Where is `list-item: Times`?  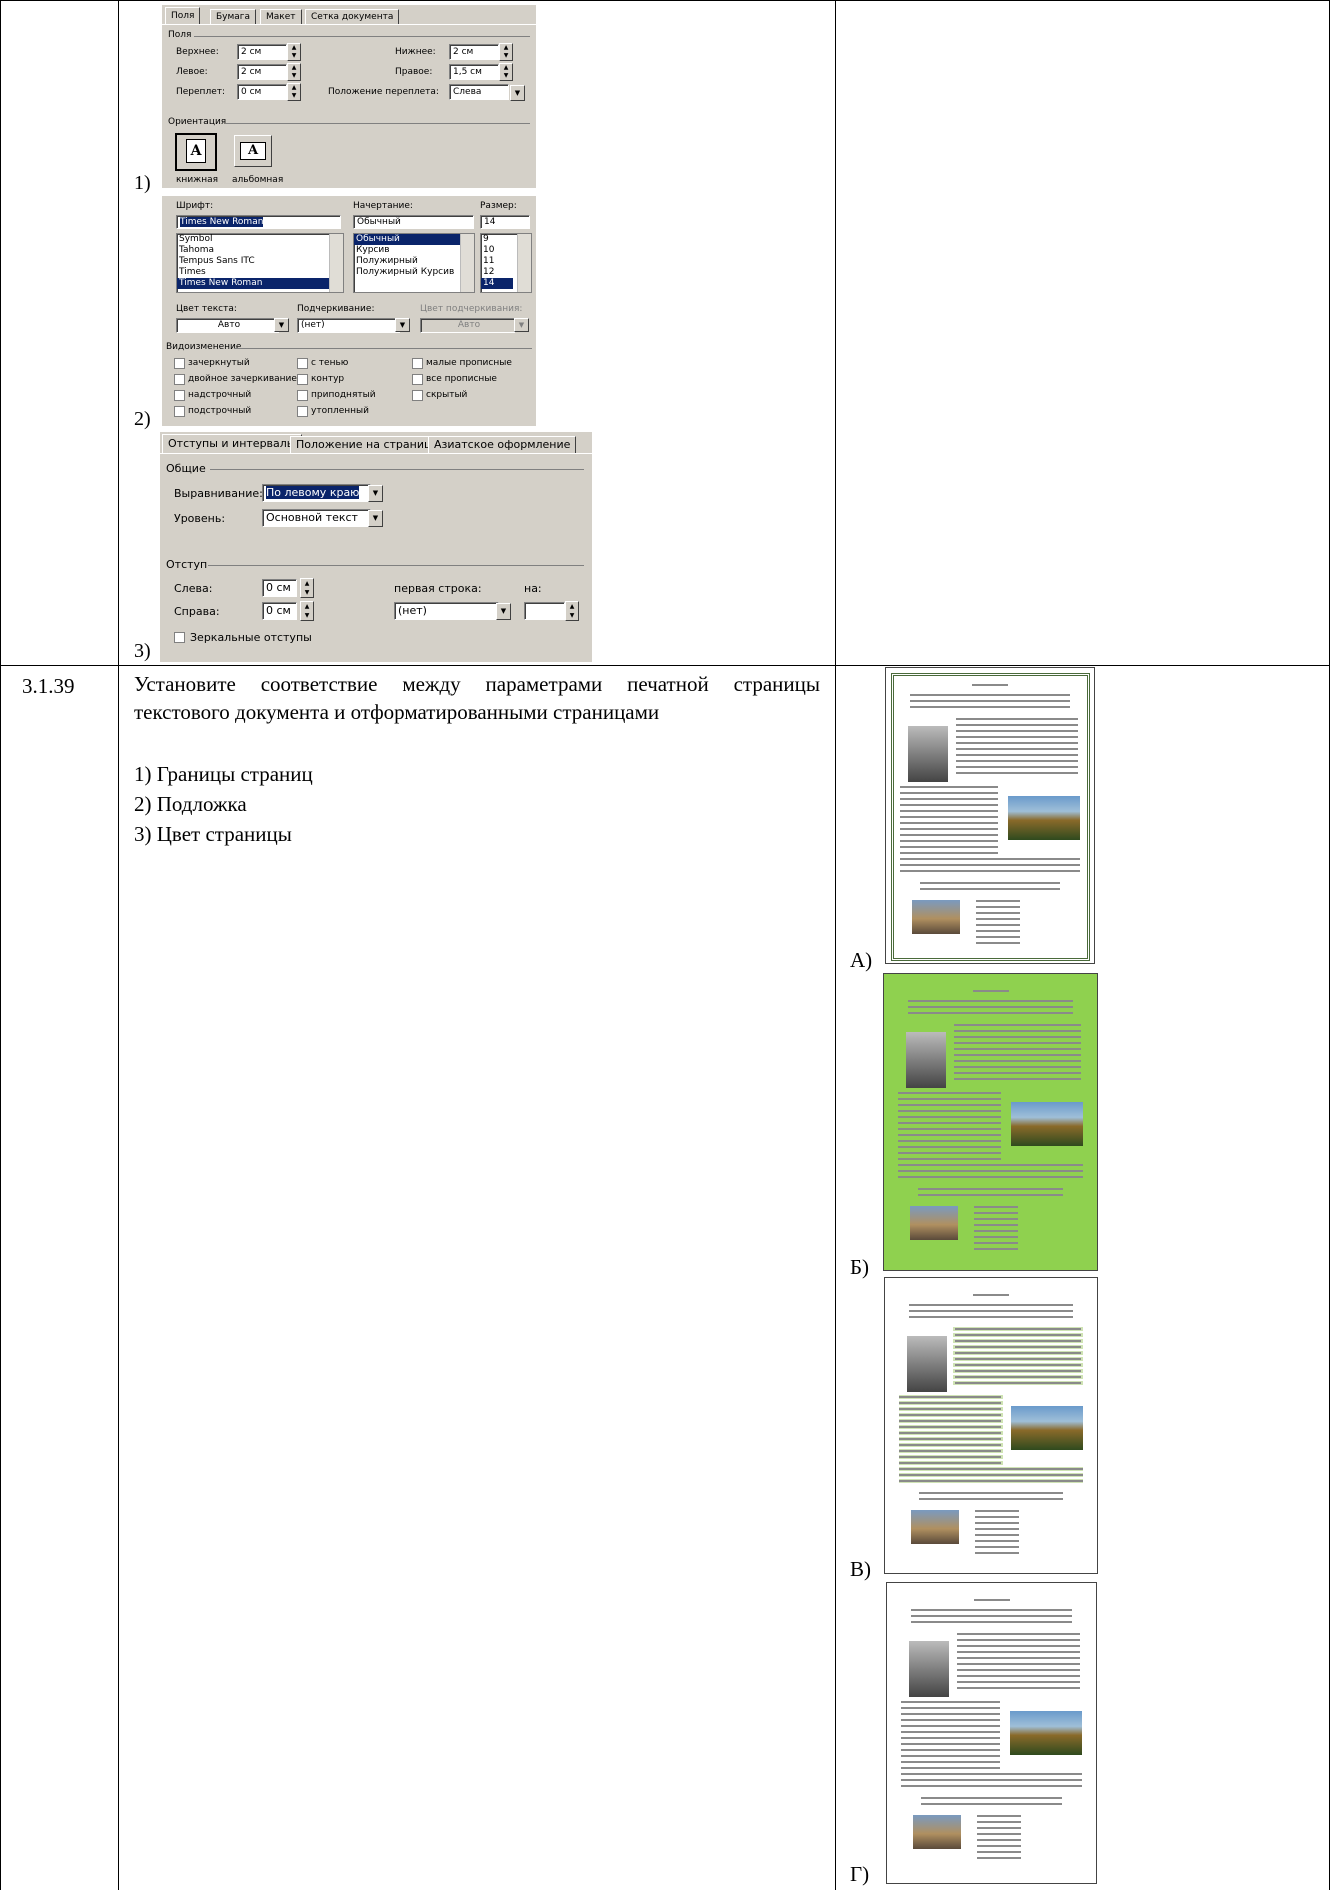
list-item: Times is located at coordinates (260, 272).